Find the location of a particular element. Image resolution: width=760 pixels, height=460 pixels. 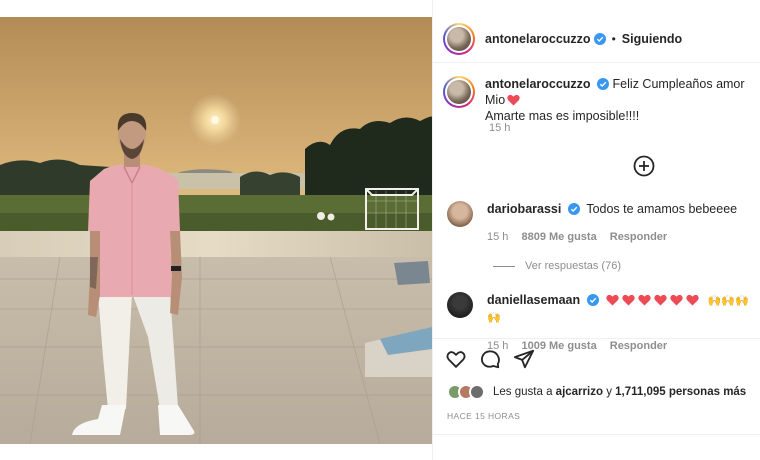

author-username: antonelaroccuzzo is located at coordinates (538, 39).